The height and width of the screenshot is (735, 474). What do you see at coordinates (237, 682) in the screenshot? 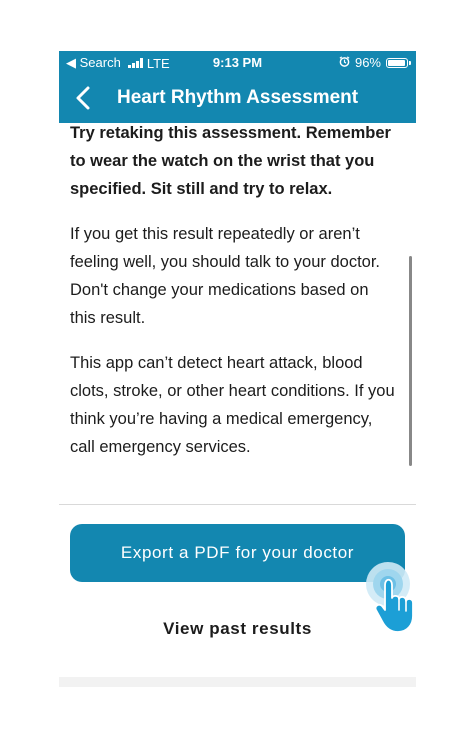
I see `bottom-band` at bounding box center [237, 682].